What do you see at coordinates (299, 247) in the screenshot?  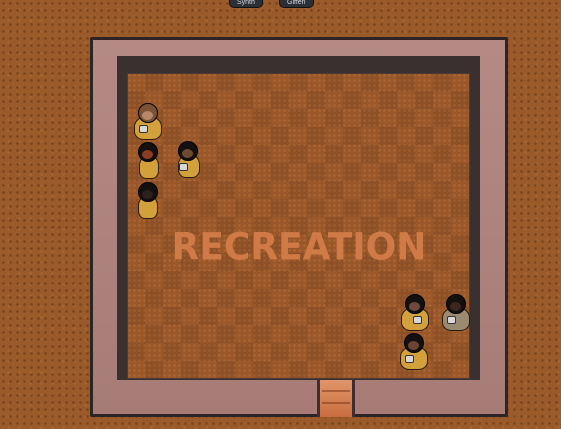 I see `room-label: RECREATION` at bounding box center [299, 247].